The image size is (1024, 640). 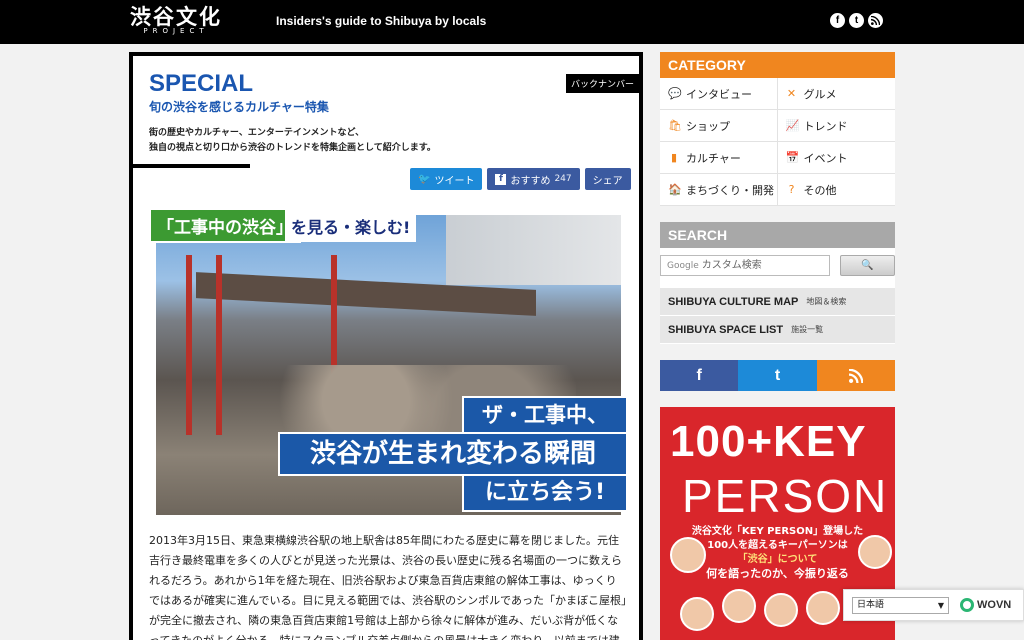 What do you see at coordinates (871, 605) in the screenshot?
I see `language-selected: 日本語` at bounding box center [871, 605].